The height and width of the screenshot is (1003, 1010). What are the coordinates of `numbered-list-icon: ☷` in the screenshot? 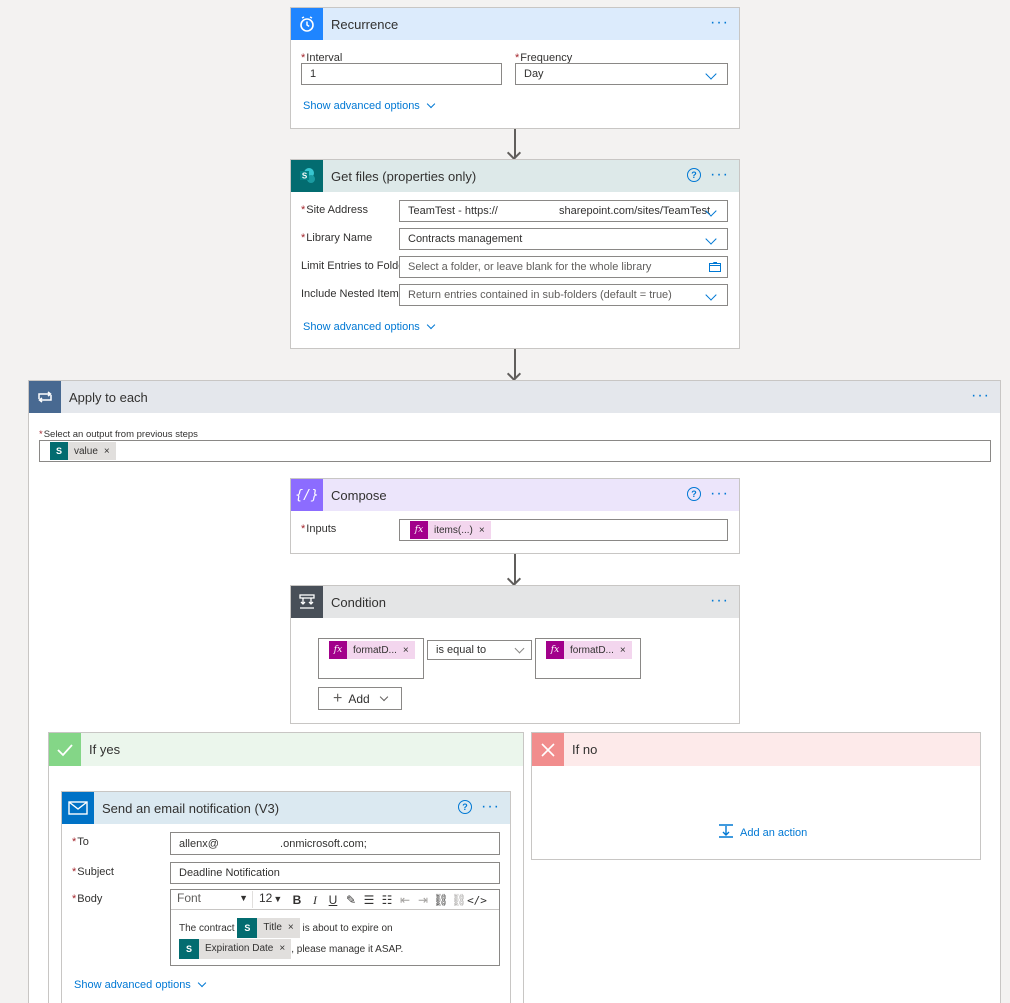 It's located at (387, 900).